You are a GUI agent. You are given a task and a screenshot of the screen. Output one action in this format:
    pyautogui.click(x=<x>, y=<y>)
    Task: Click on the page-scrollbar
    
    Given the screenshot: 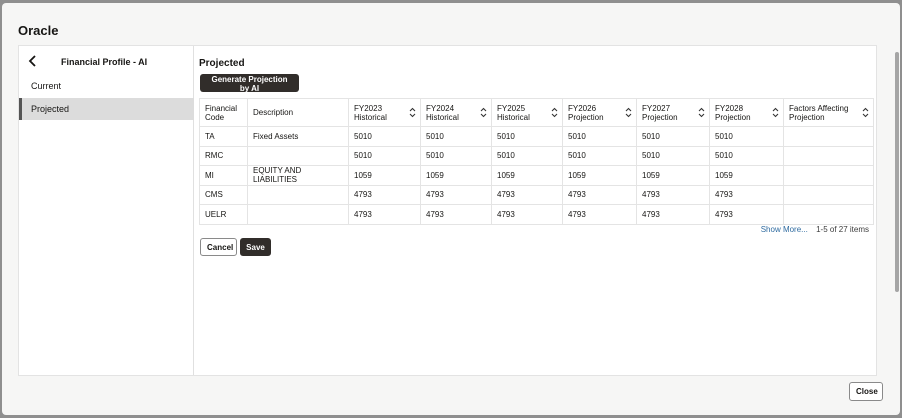 What is the action you would take?
    pyautogui.click(x=897, y=170)
    